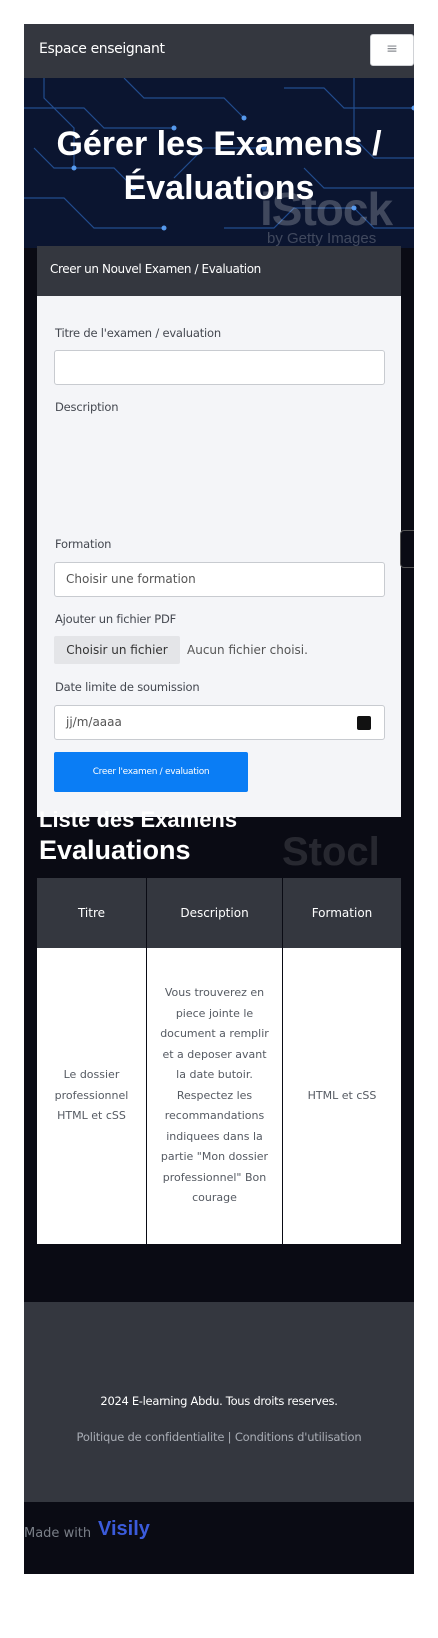 This screenshot has width=438, height=1638. What do you see at coordinates (117, 650) in the screenshot?
I see `choose-file-button: Choisir un fichier` at bounding box center [117, 650].